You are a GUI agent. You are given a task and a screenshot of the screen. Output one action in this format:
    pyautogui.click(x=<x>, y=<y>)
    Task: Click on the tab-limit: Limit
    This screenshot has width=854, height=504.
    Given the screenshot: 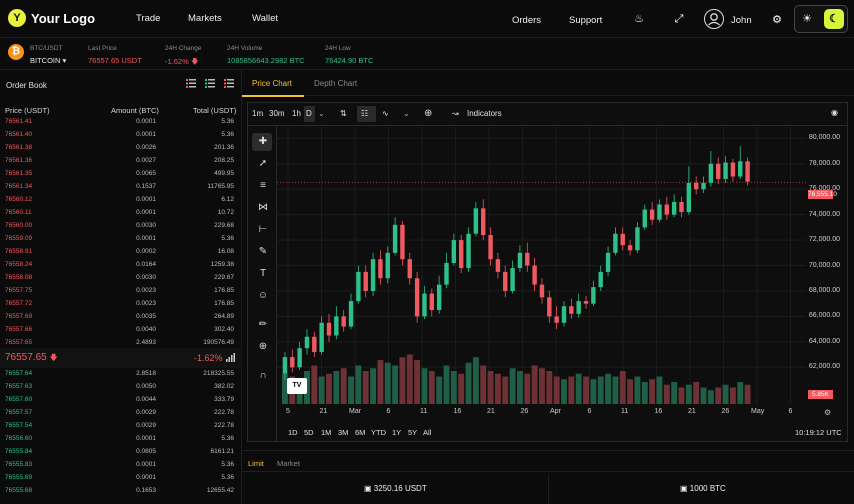 What is the action you would take?
    pyautogui.click(x=256, y=463)
    